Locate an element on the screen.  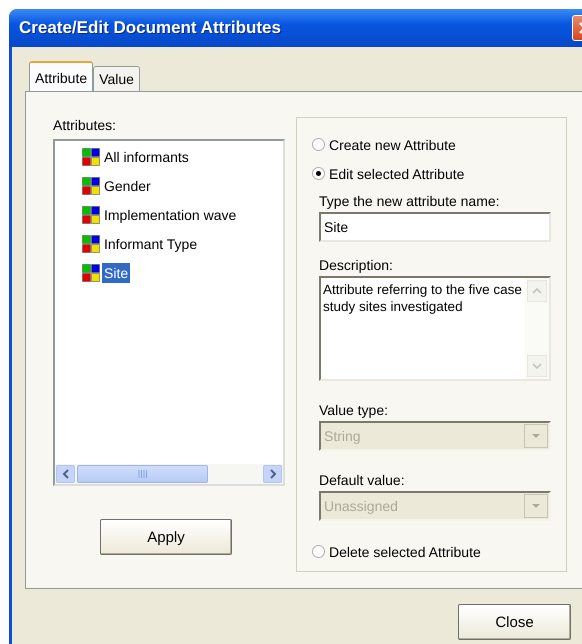
grip-icon is located at coordinates (143, 474).